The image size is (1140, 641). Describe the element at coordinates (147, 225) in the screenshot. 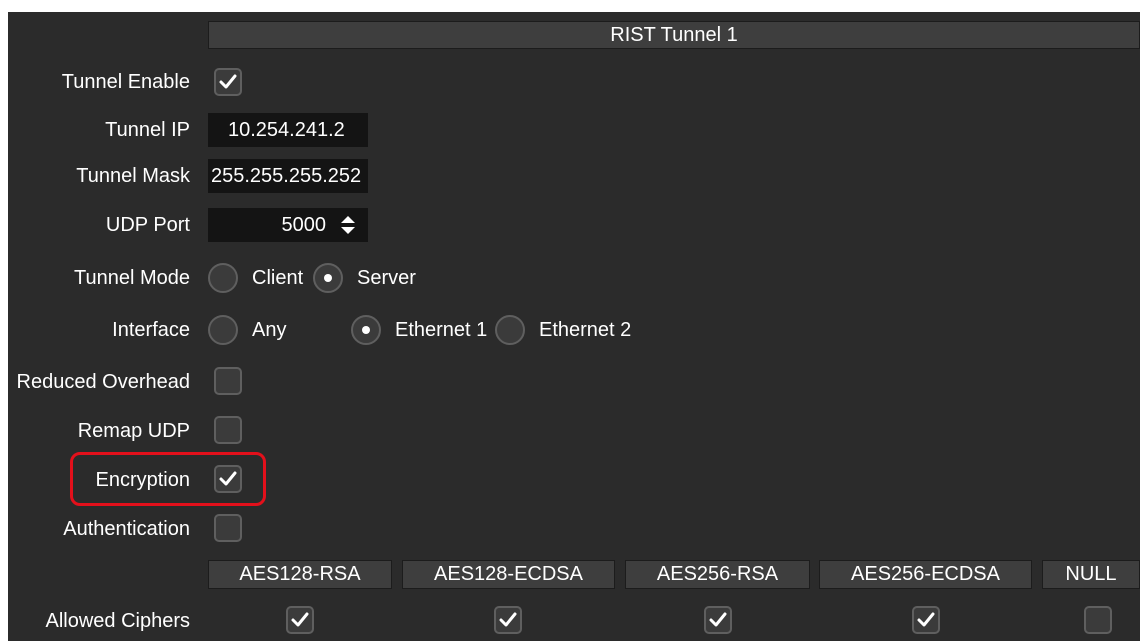

I see `udp-port-label: UDP Port` at that location.